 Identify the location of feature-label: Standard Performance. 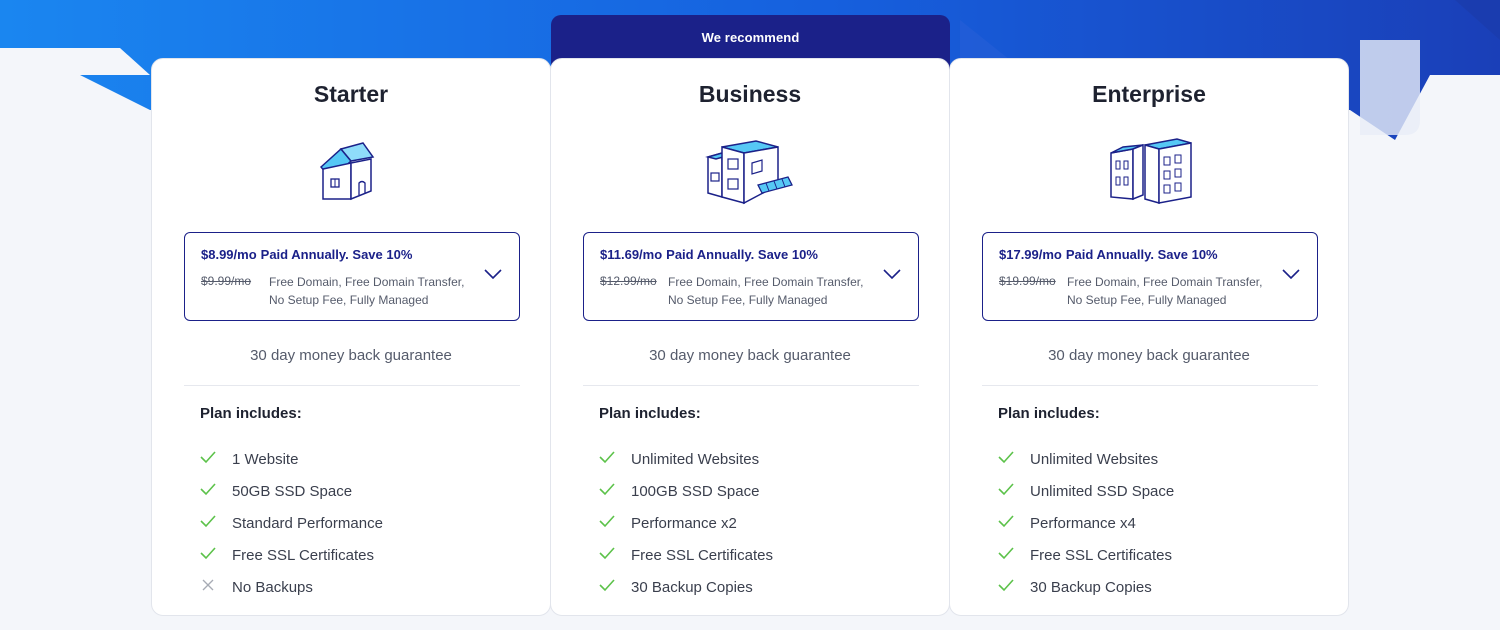
(307, 523).